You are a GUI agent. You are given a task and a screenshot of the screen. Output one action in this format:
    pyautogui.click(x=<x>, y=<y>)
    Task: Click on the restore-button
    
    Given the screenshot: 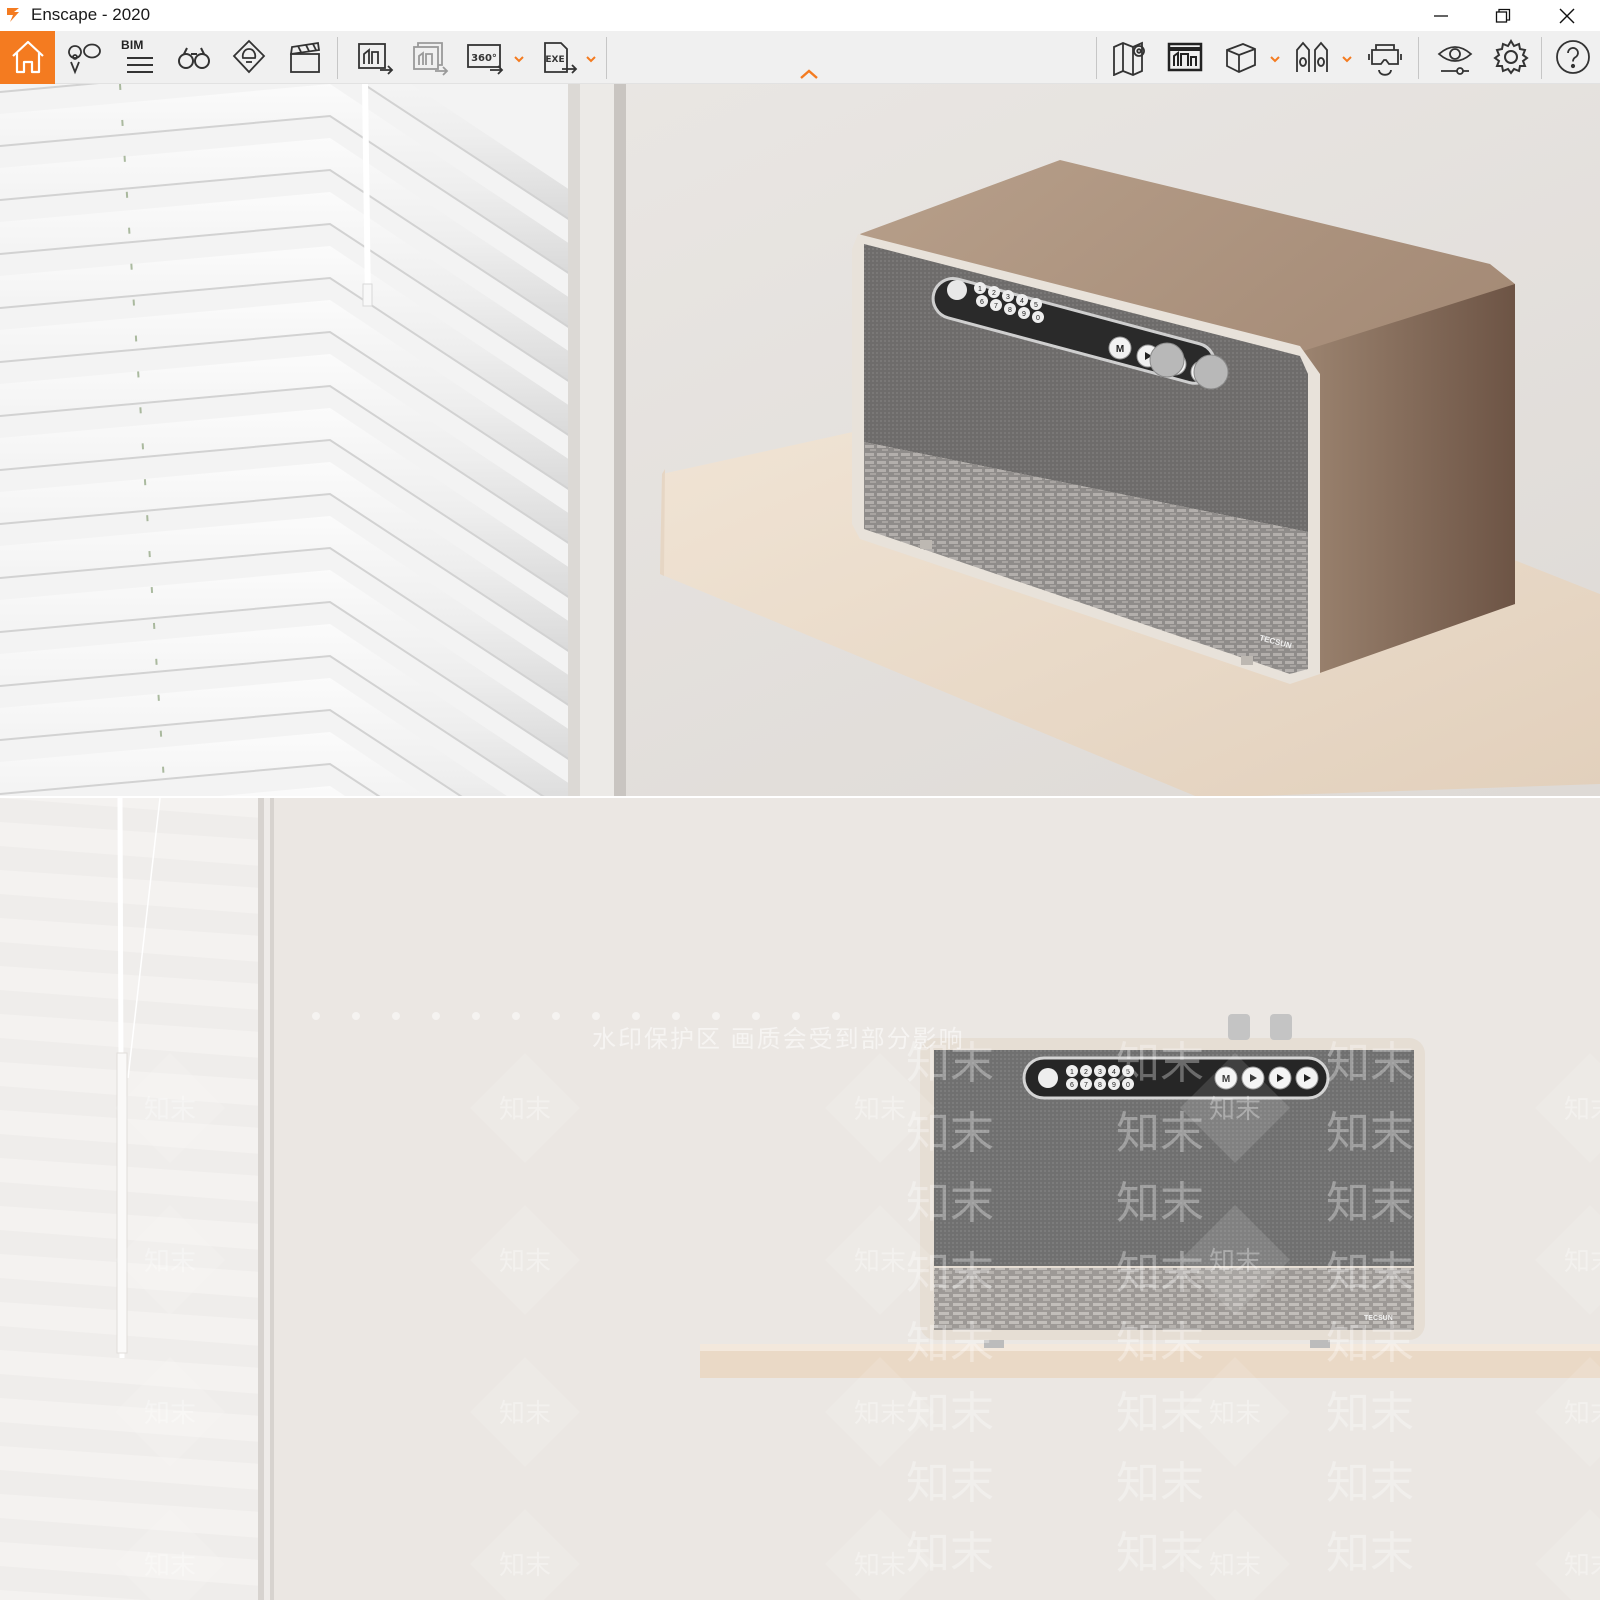 What is the action you would take?
    pyautogui.click(x=1503, y=15)
    